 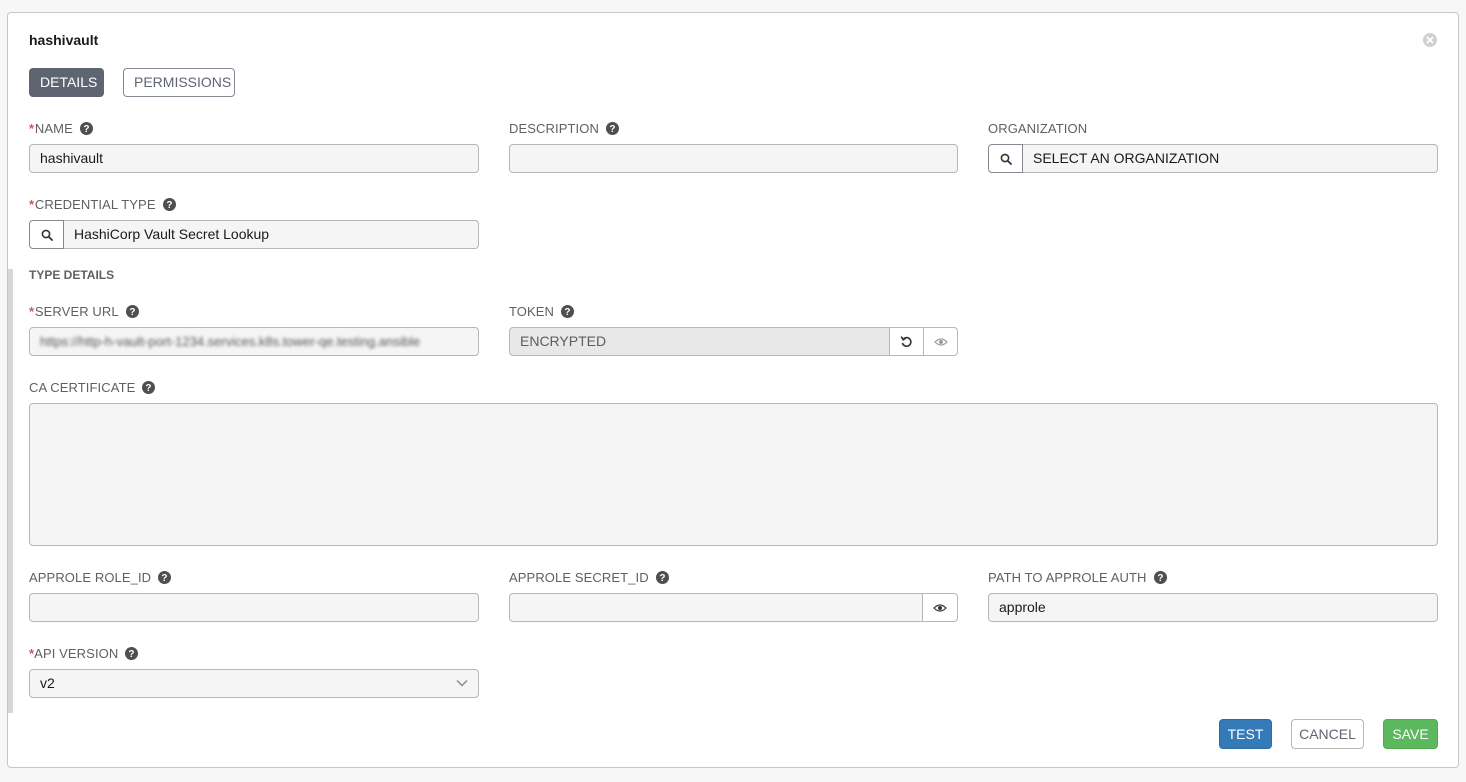 What do you see at coordinates (1245, 734) in the screenshot?
I see `test-button: TEST` at bounding box center [1245, 734].